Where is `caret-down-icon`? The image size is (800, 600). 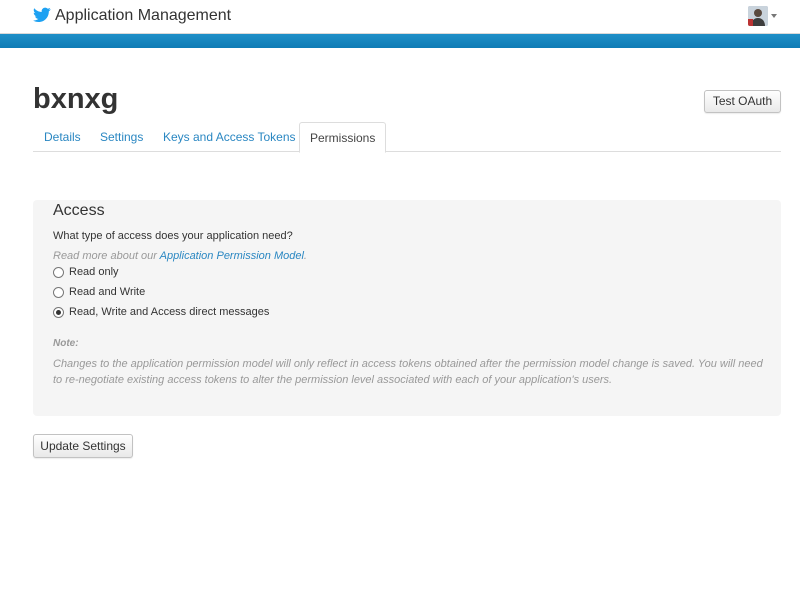
caret-down-icon is located at coordinates (774, 16).